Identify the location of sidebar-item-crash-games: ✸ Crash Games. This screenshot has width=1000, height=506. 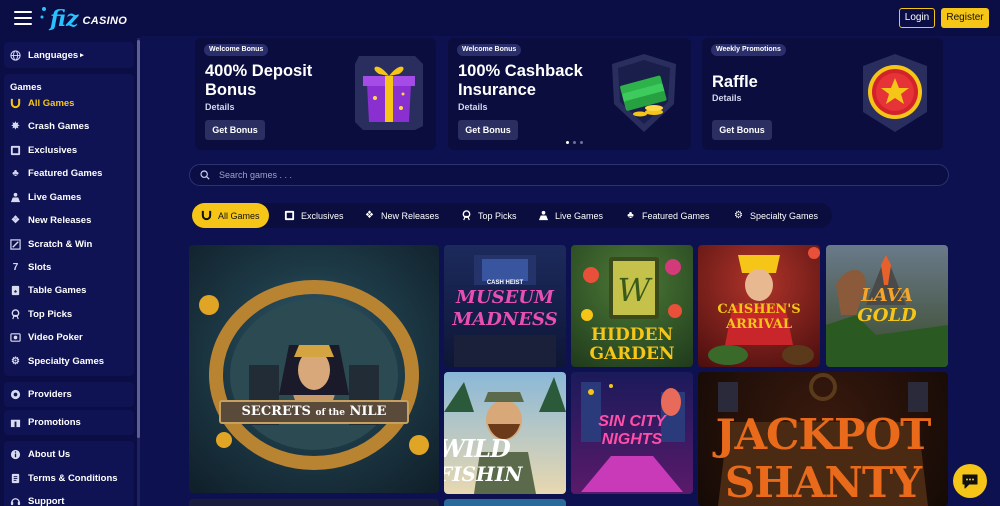
(49, 126).